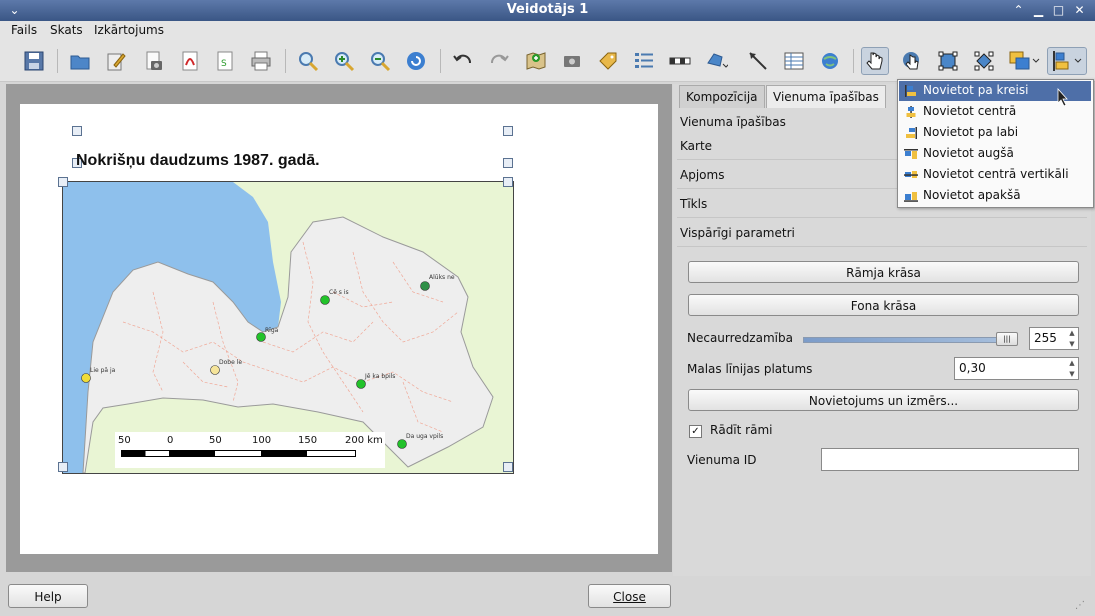  I want to click on composition-title-label: Nokrišņu daudzums 1987. gadā., so click(198, 161).